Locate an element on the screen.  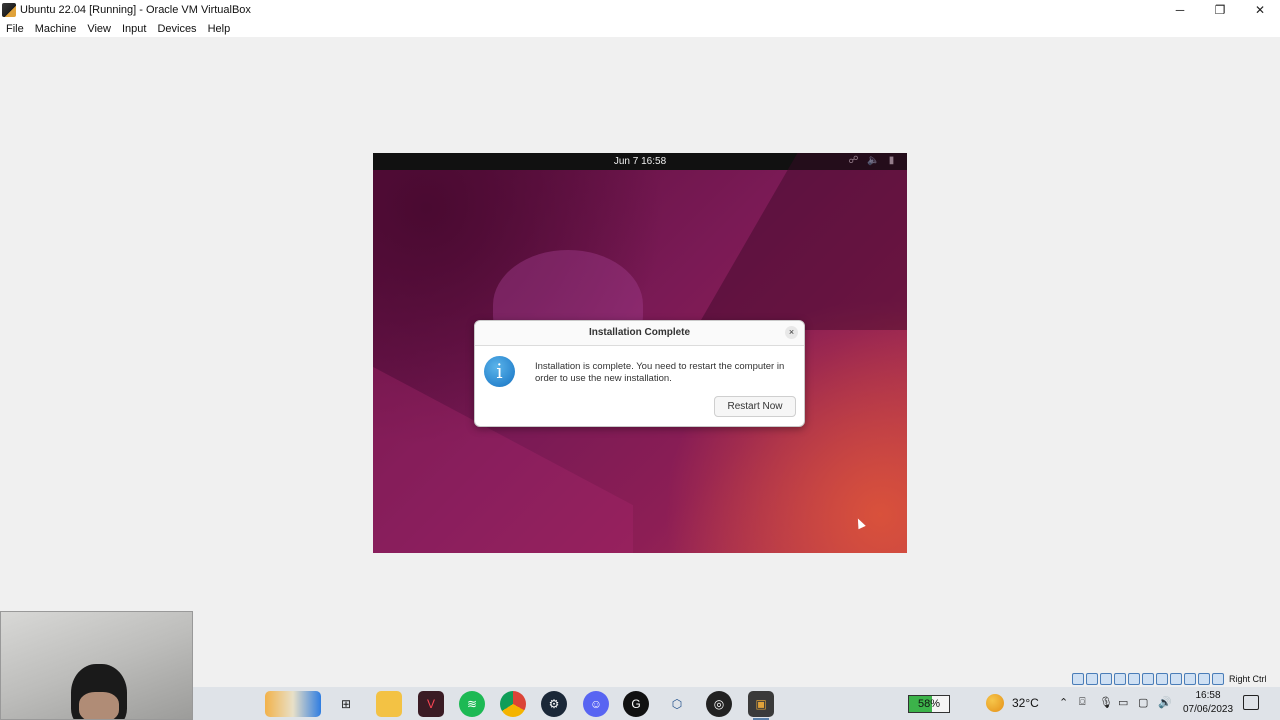
chrome-icon is located at coordinates (513, 704).